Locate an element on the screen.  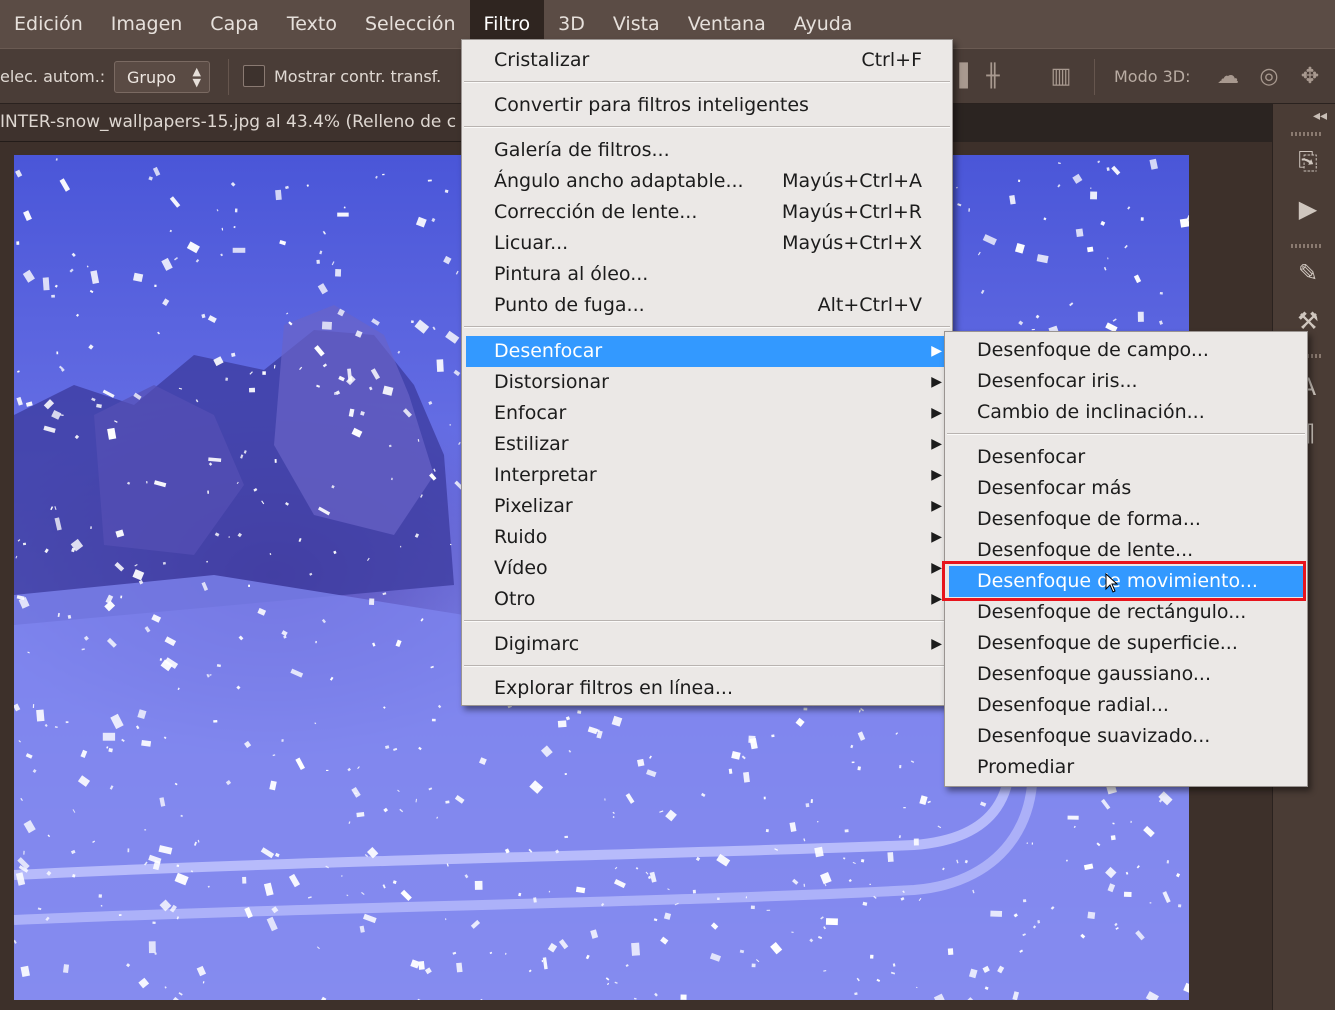
menu-item-label: Estilizar is located at coordinates (531, 444).